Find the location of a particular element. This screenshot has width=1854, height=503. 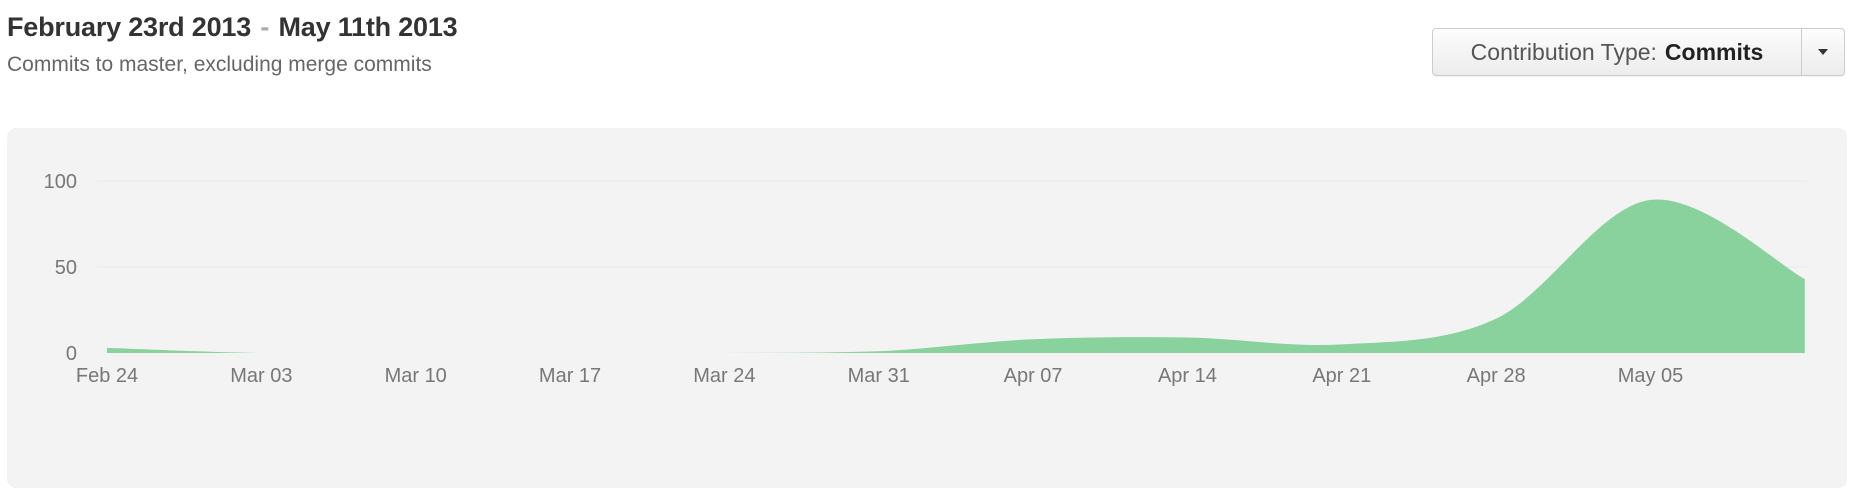

x-tick-label: Mar 17 is located at coordinates (570, 376).